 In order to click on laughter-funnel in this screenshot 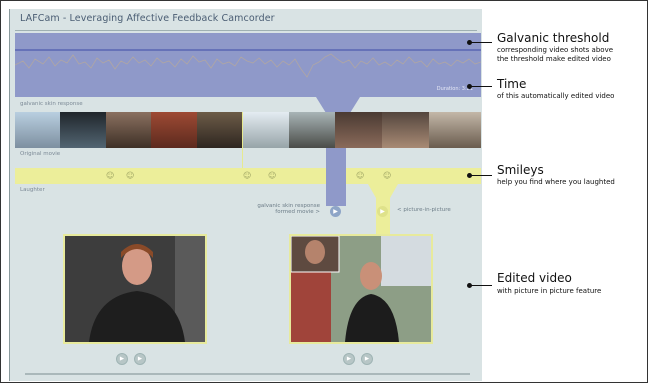, I will do `click(383, 191)`.